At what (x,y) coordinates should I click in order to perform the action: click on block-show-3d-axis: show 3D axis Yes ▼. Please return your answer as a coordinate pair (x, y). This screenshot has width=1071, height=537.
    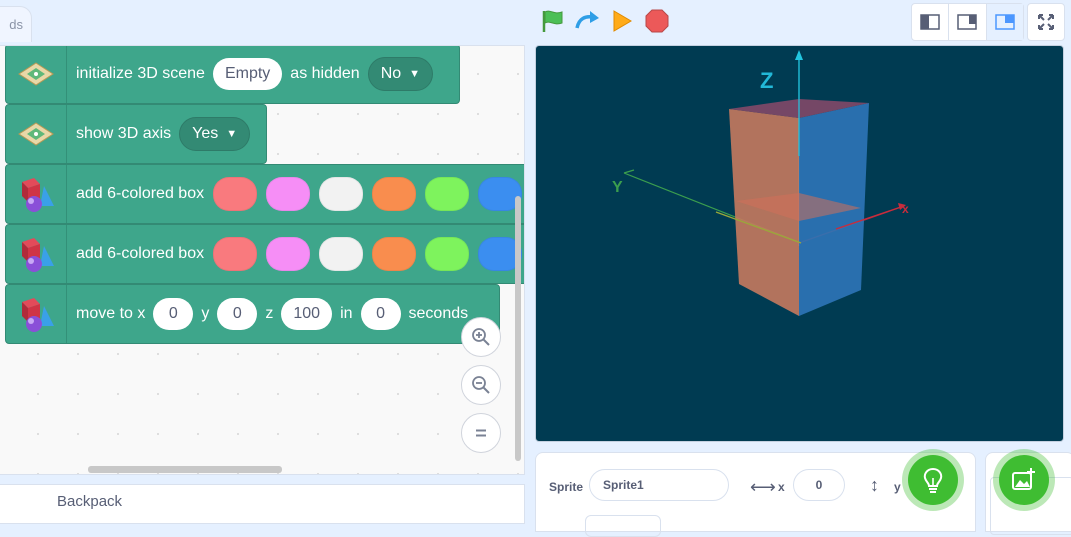
    Looking at the image, I should click on (136, 134).